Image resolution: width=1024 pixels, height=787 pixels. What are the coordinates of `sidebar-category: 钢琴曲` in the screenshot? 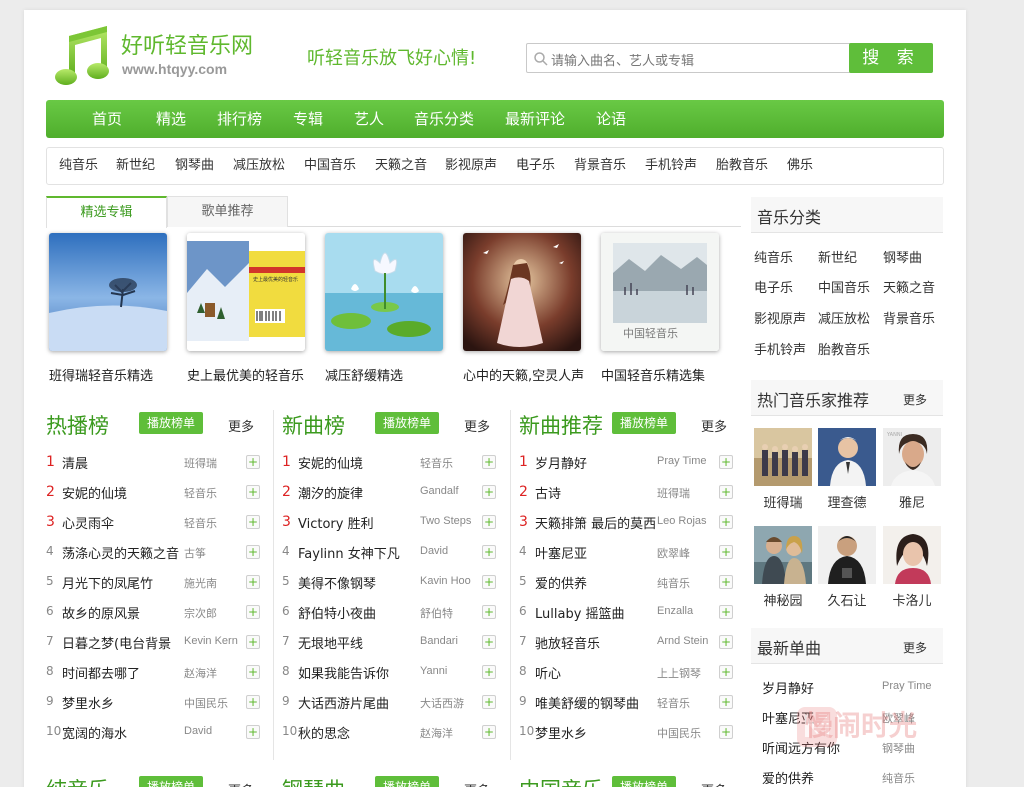 It's located at (902, 256).